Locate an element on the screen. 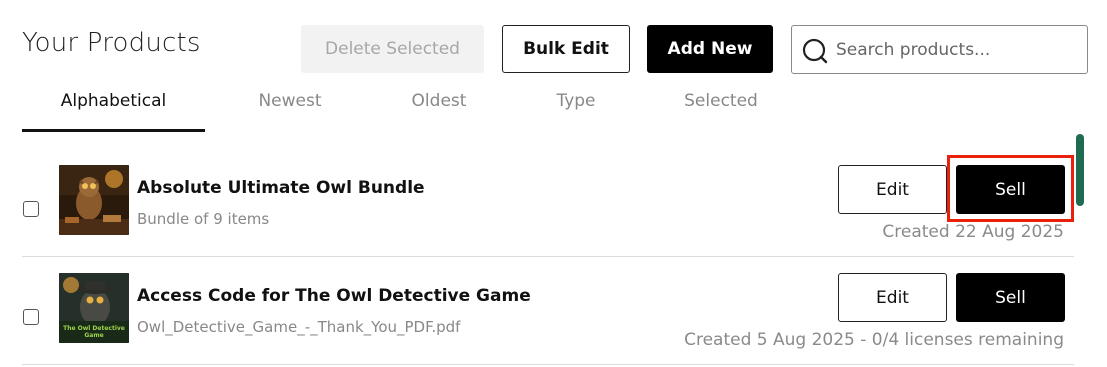  thumbnail-caption: The Owl Detective Game is located at coordinates (94, 332).